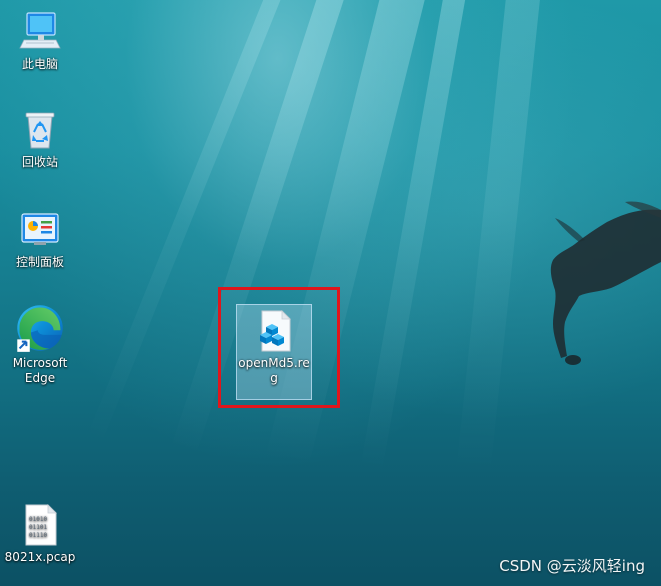  I want to click on desktop-icon-edge: Microsoft Edge, so click(40, 344).